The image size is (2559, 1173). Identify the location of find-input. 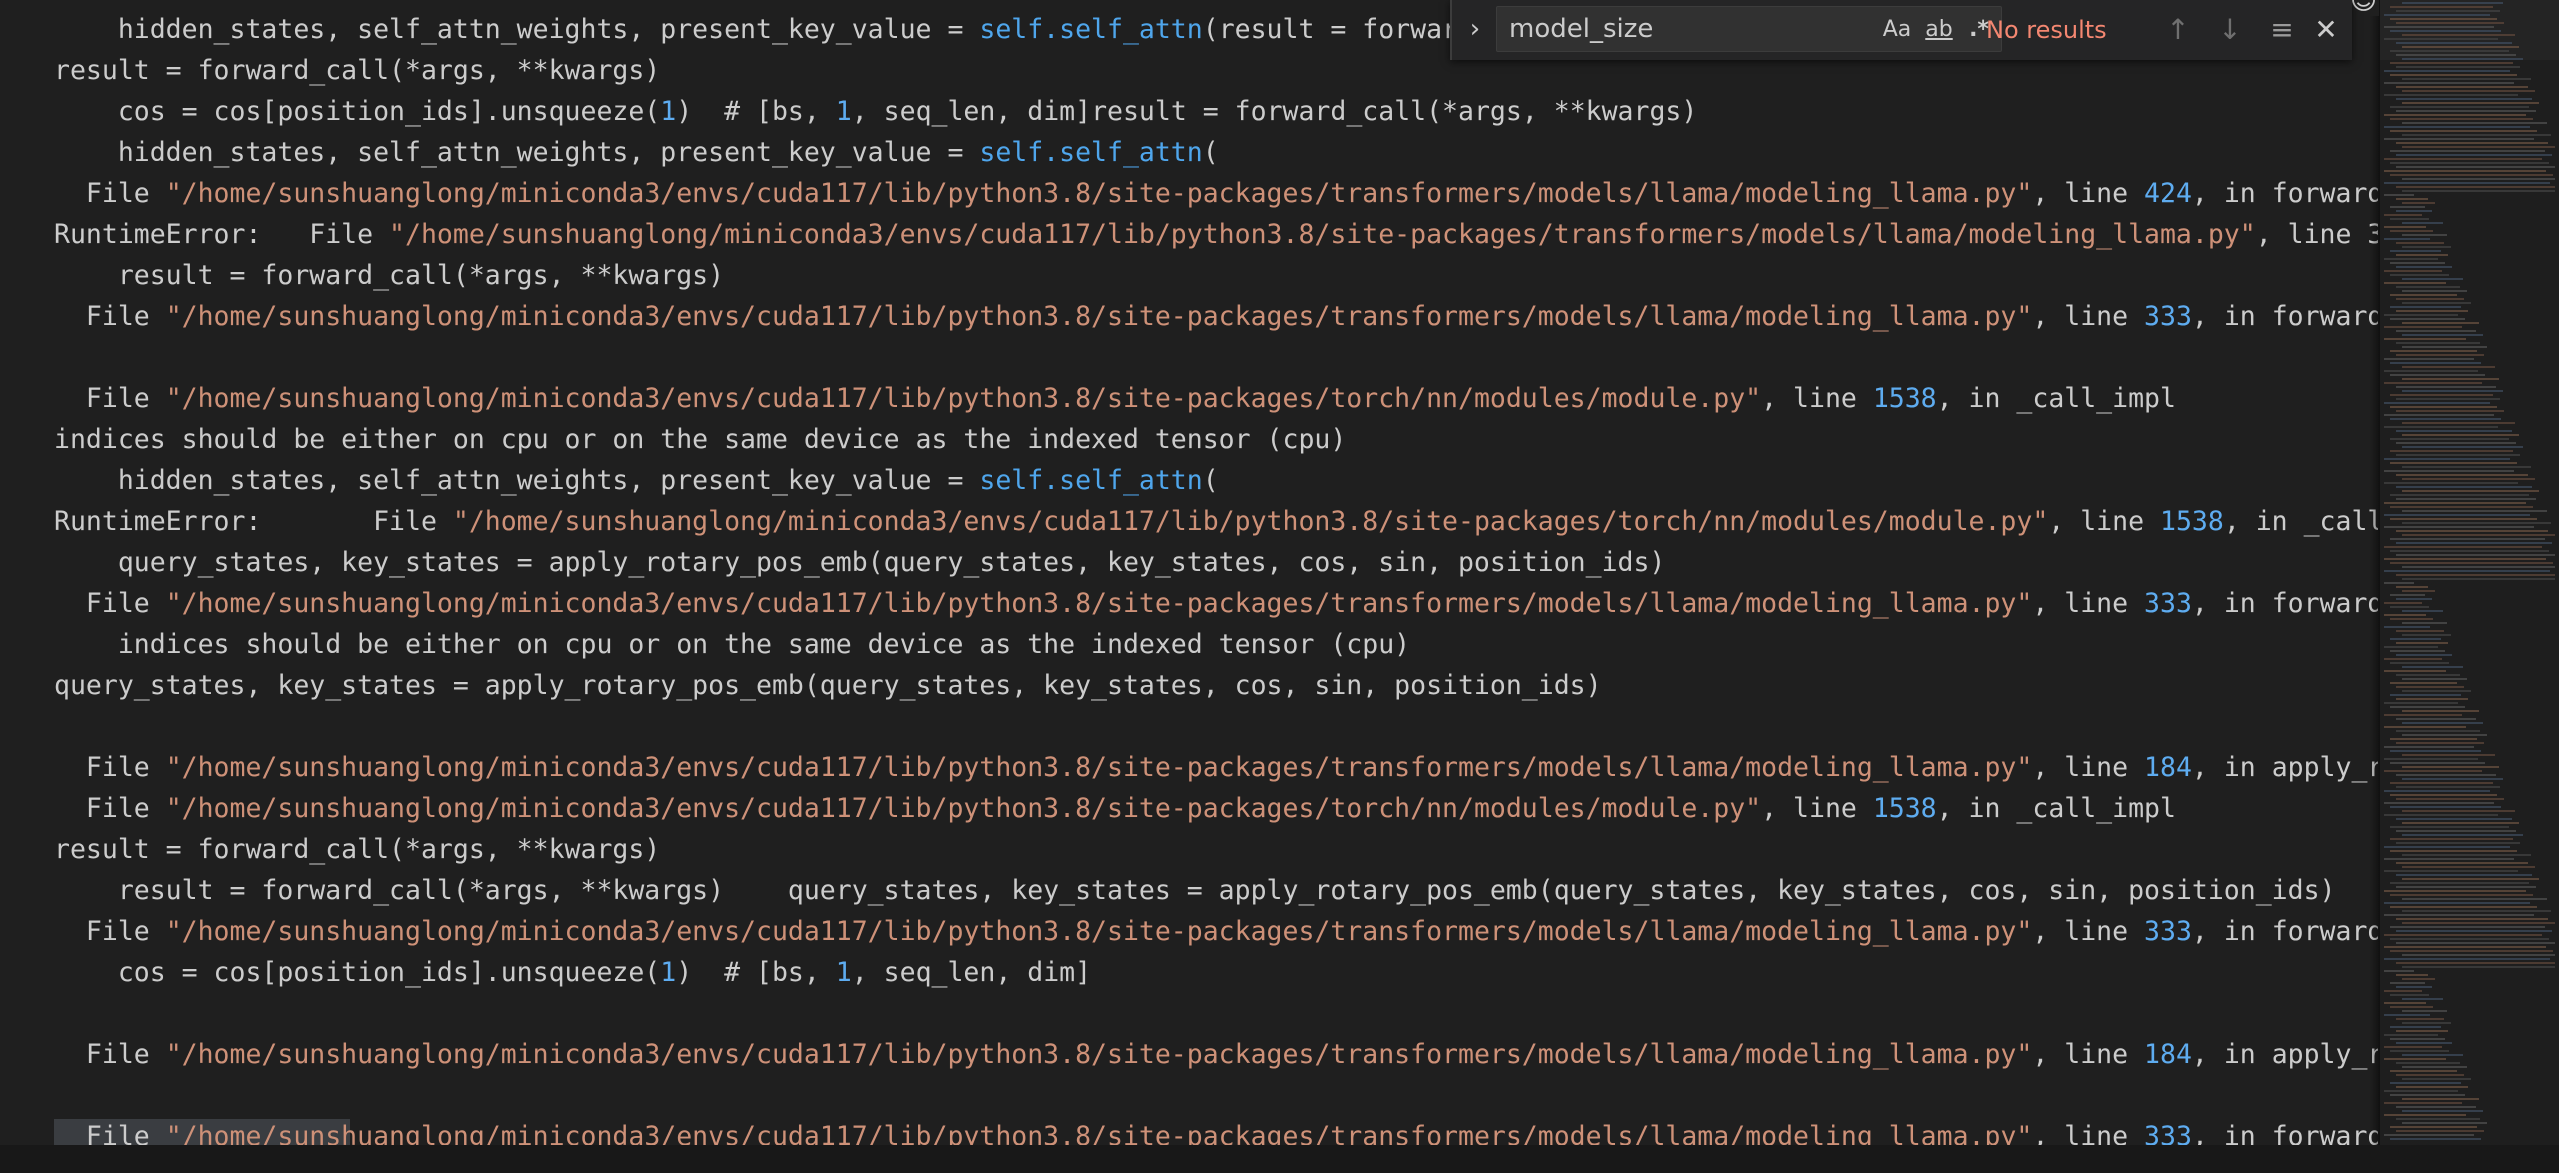
(1659, 29).